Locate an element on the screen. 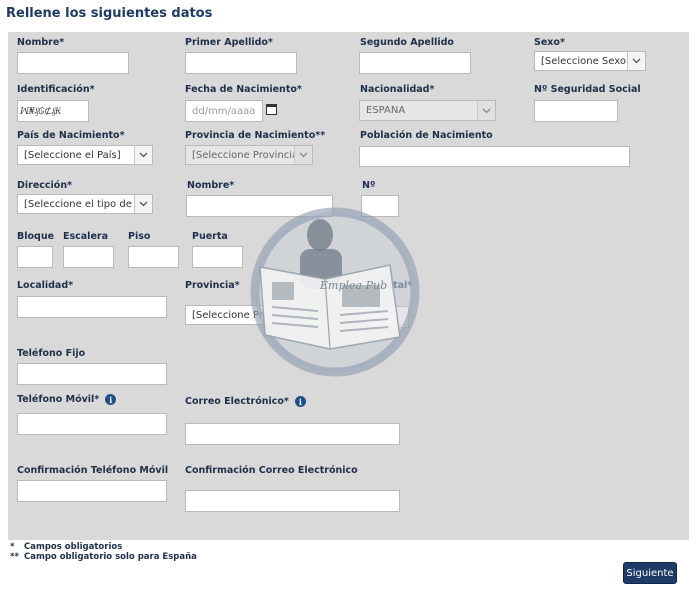 The width and height of the screenshot is (700, 593). note-espana-text: Campo obligatorio solo para España is located at coordinates (110, 557).